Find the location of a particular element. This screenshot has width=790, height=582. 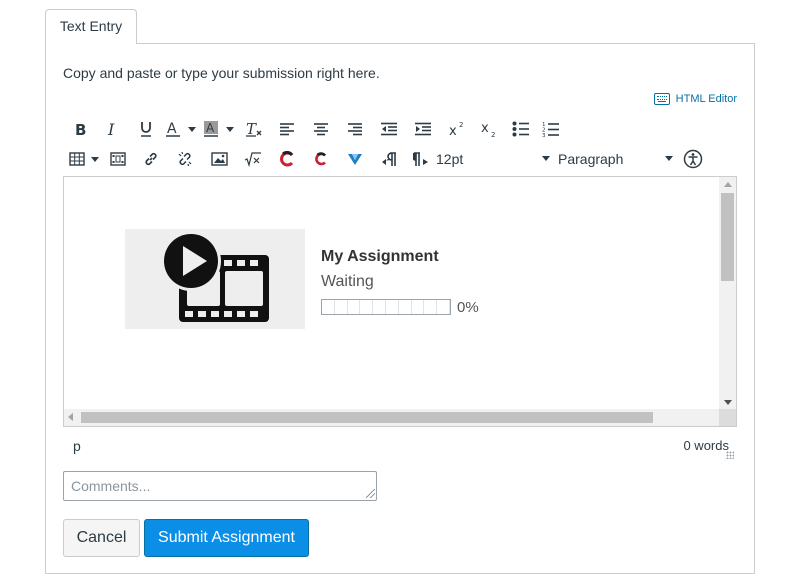

equation-icon is located at coordinates (253, 159).